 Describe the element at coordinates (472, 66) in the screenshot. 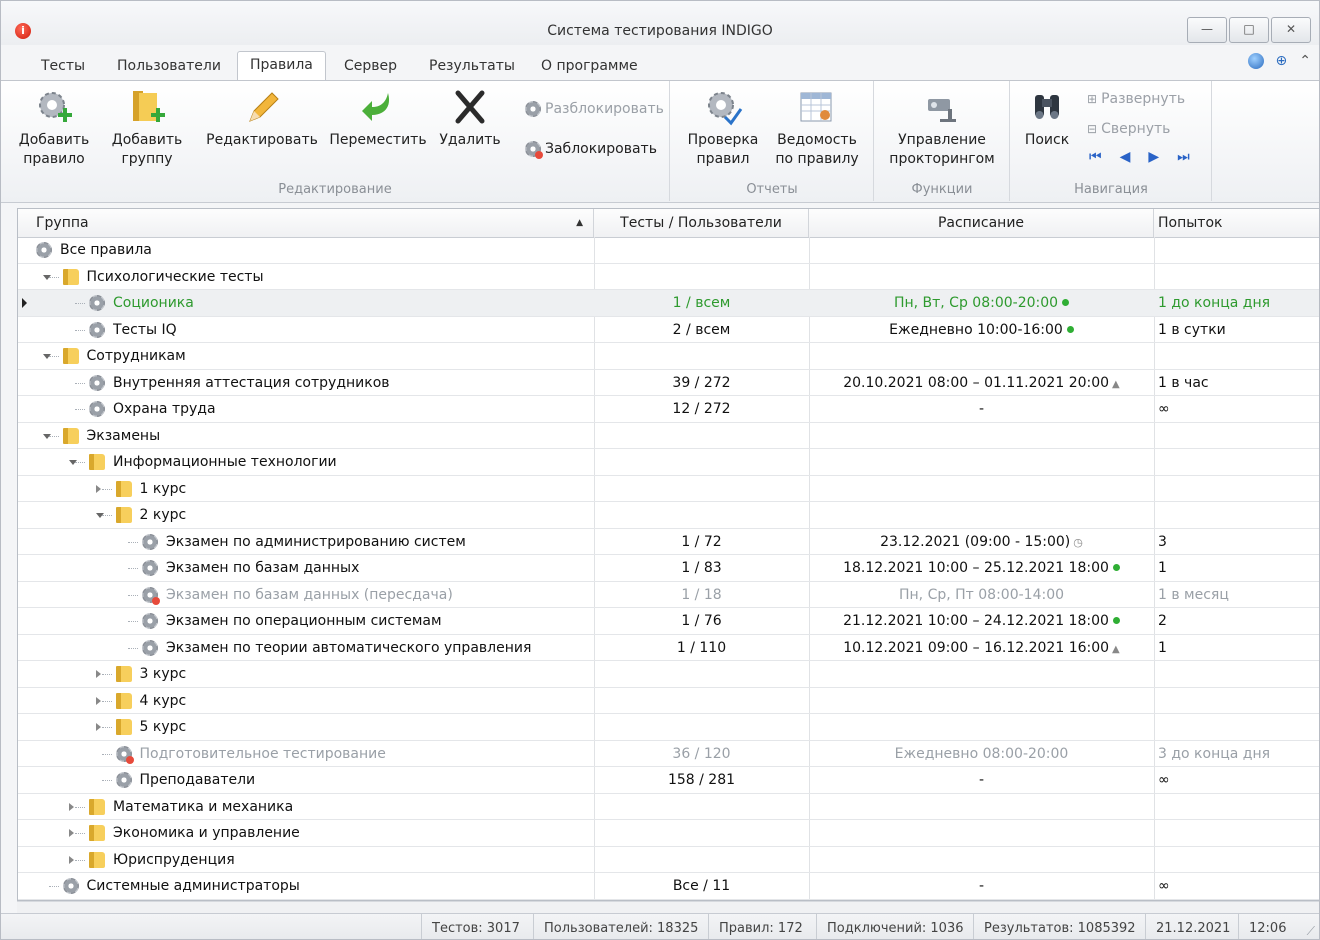

I see `tab-results: Результаты` at that location.